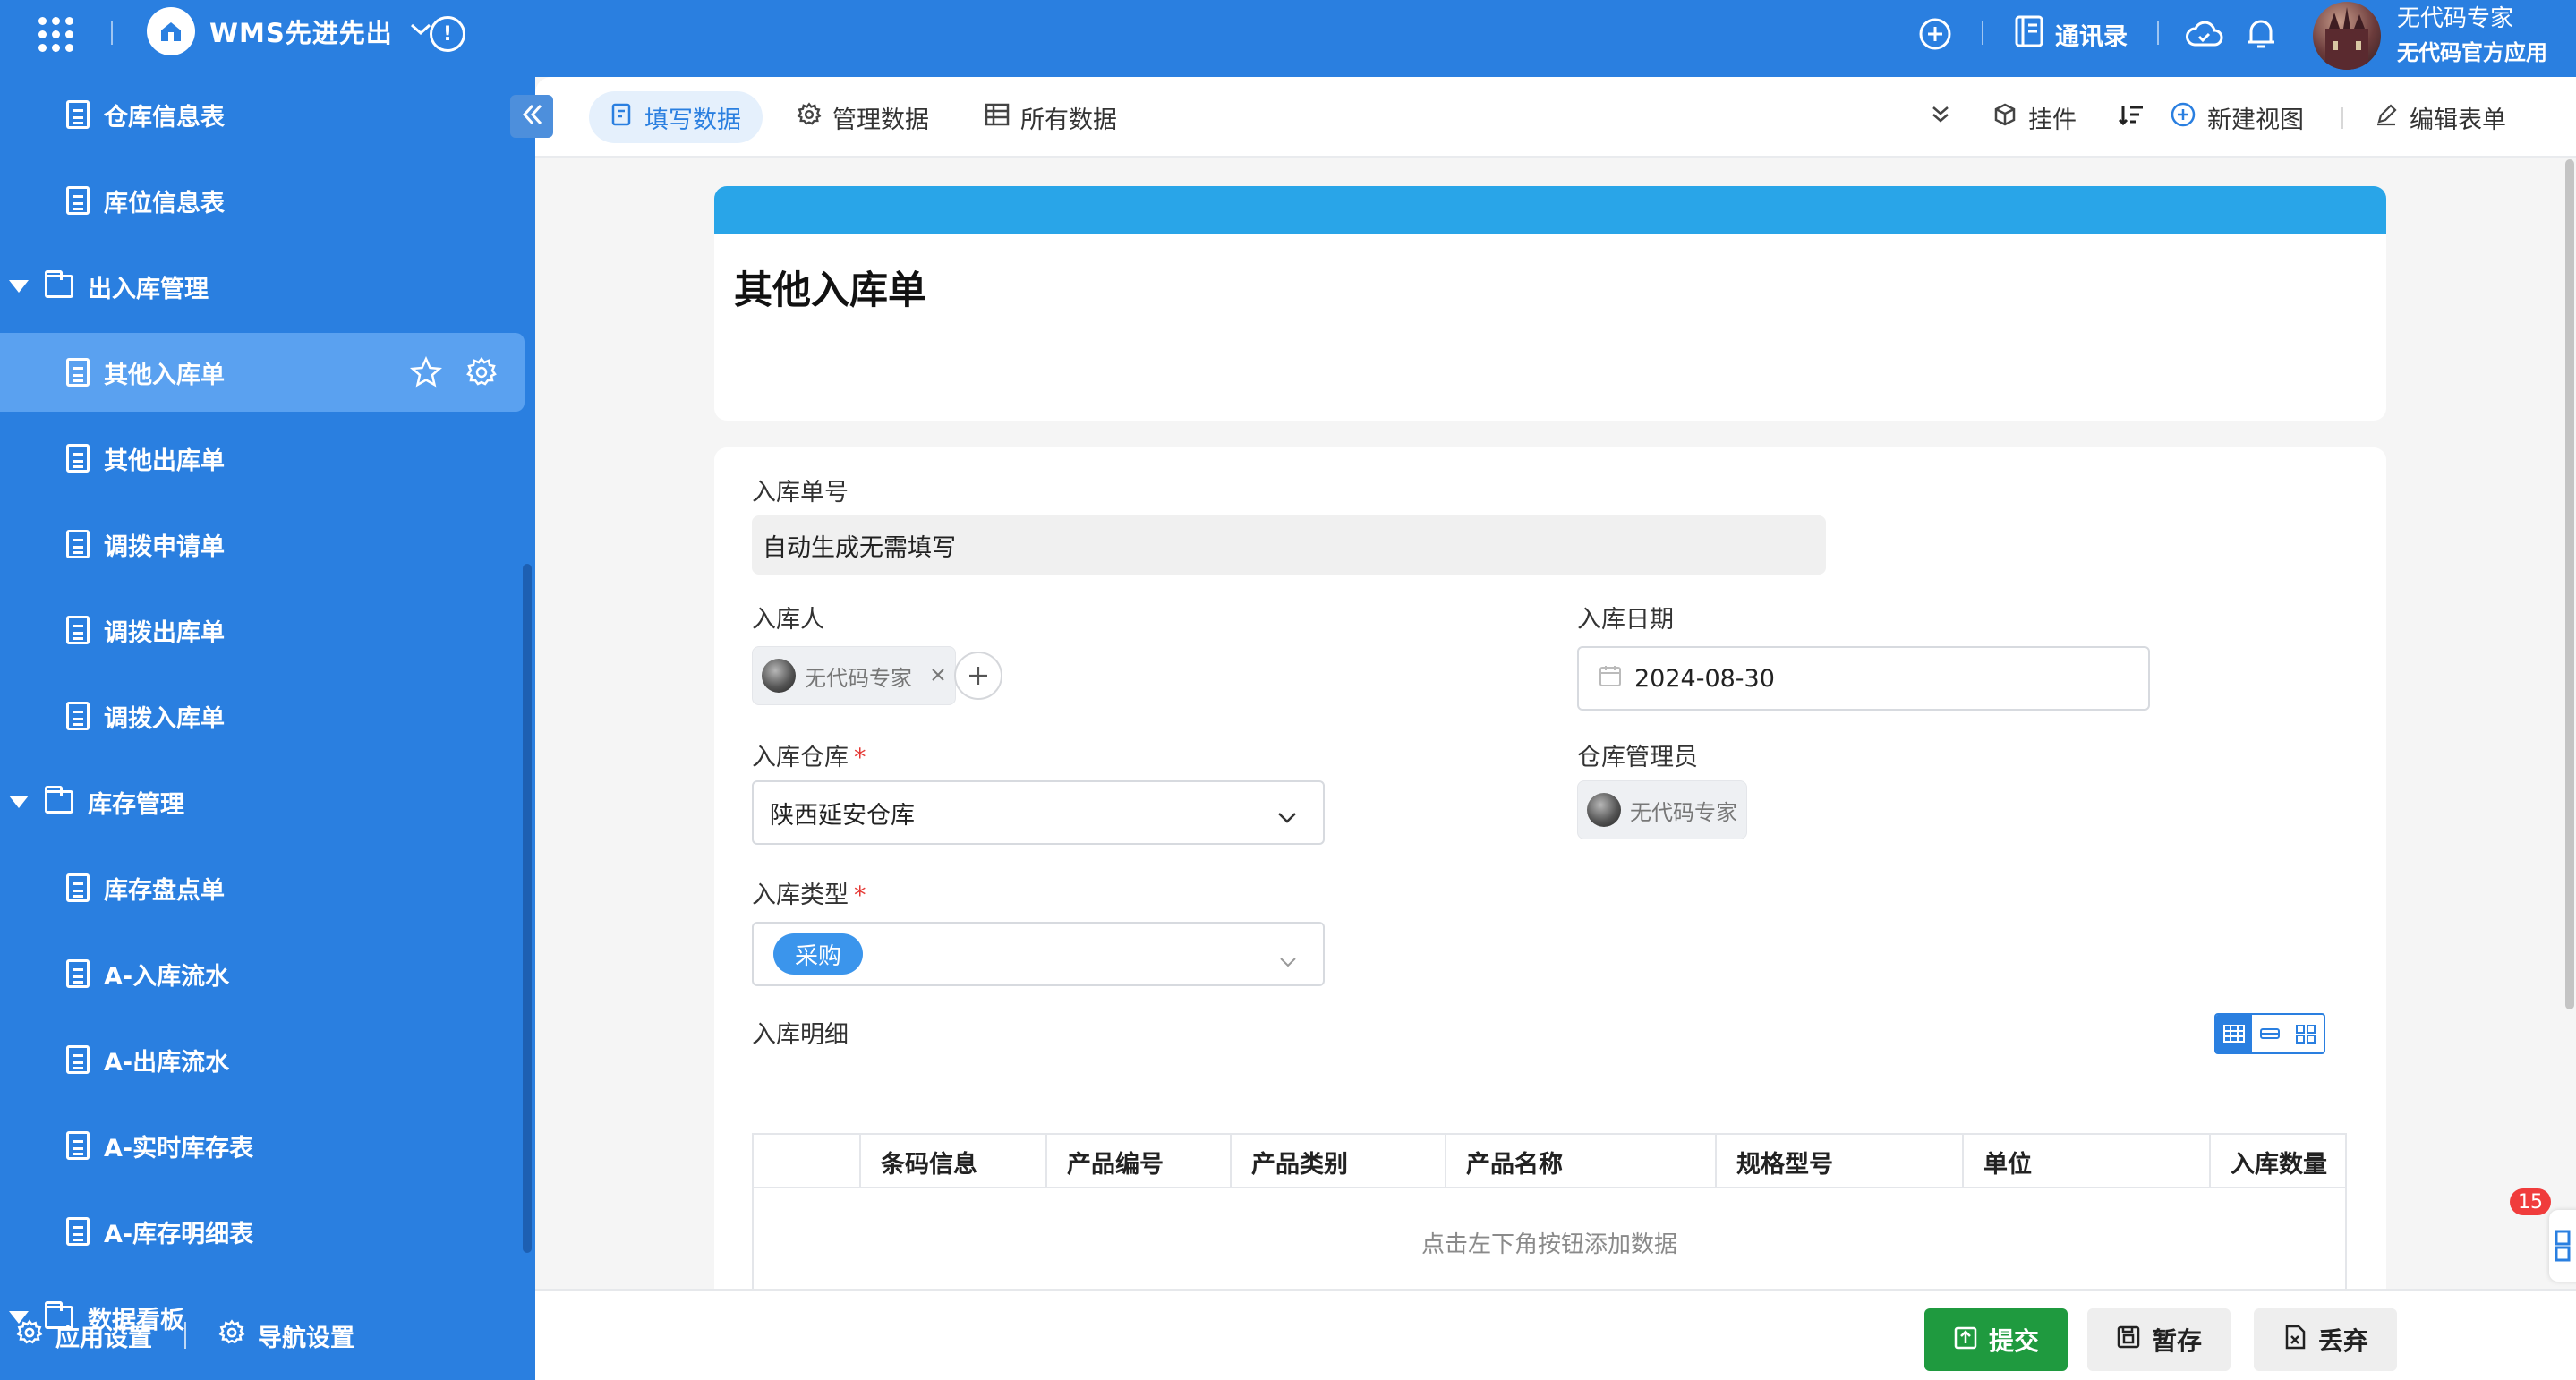 The image size is (2576, 1380). I want to click on sidebar-item: 其他出库单, so click(262, 458).